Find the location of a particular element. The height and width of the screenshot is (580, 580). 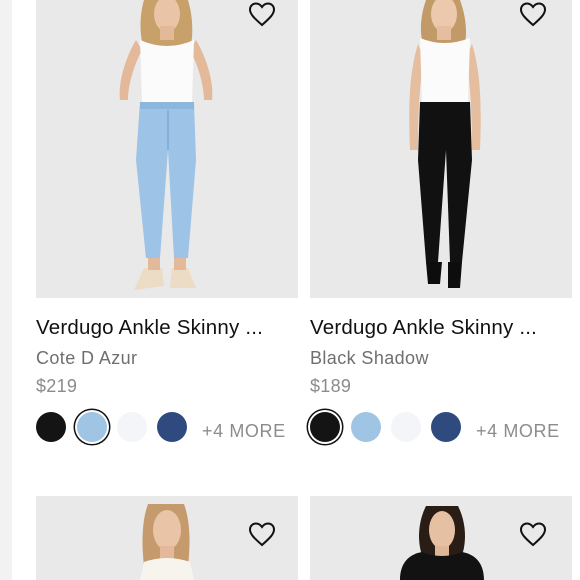

product-price: $219 is located at coordinates (57, 386).